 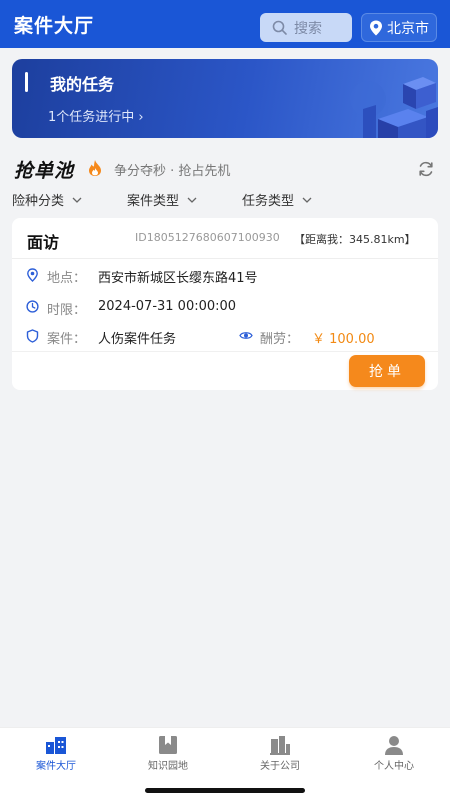 What do you see at coordinates (225, 201) in the screenshot?
I see `filter-bar: 险种分类 案件类型 任务类型` at bounding box center [225, 201].